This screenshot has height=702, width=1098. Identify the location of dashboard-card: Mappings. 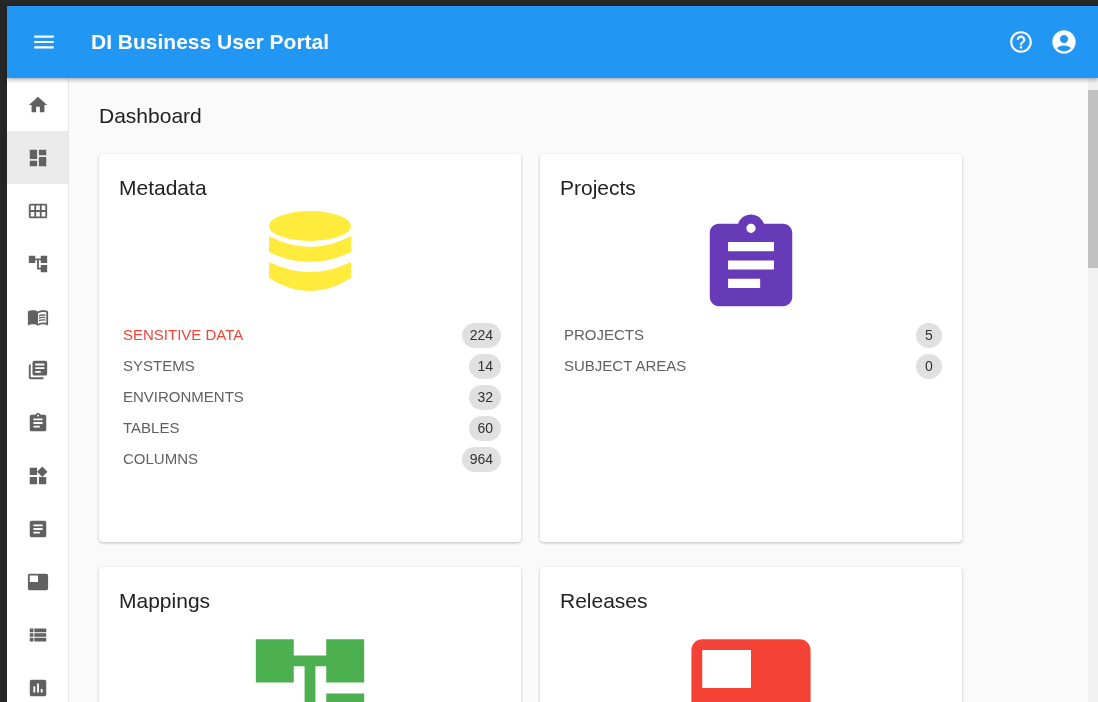
(310, 634).